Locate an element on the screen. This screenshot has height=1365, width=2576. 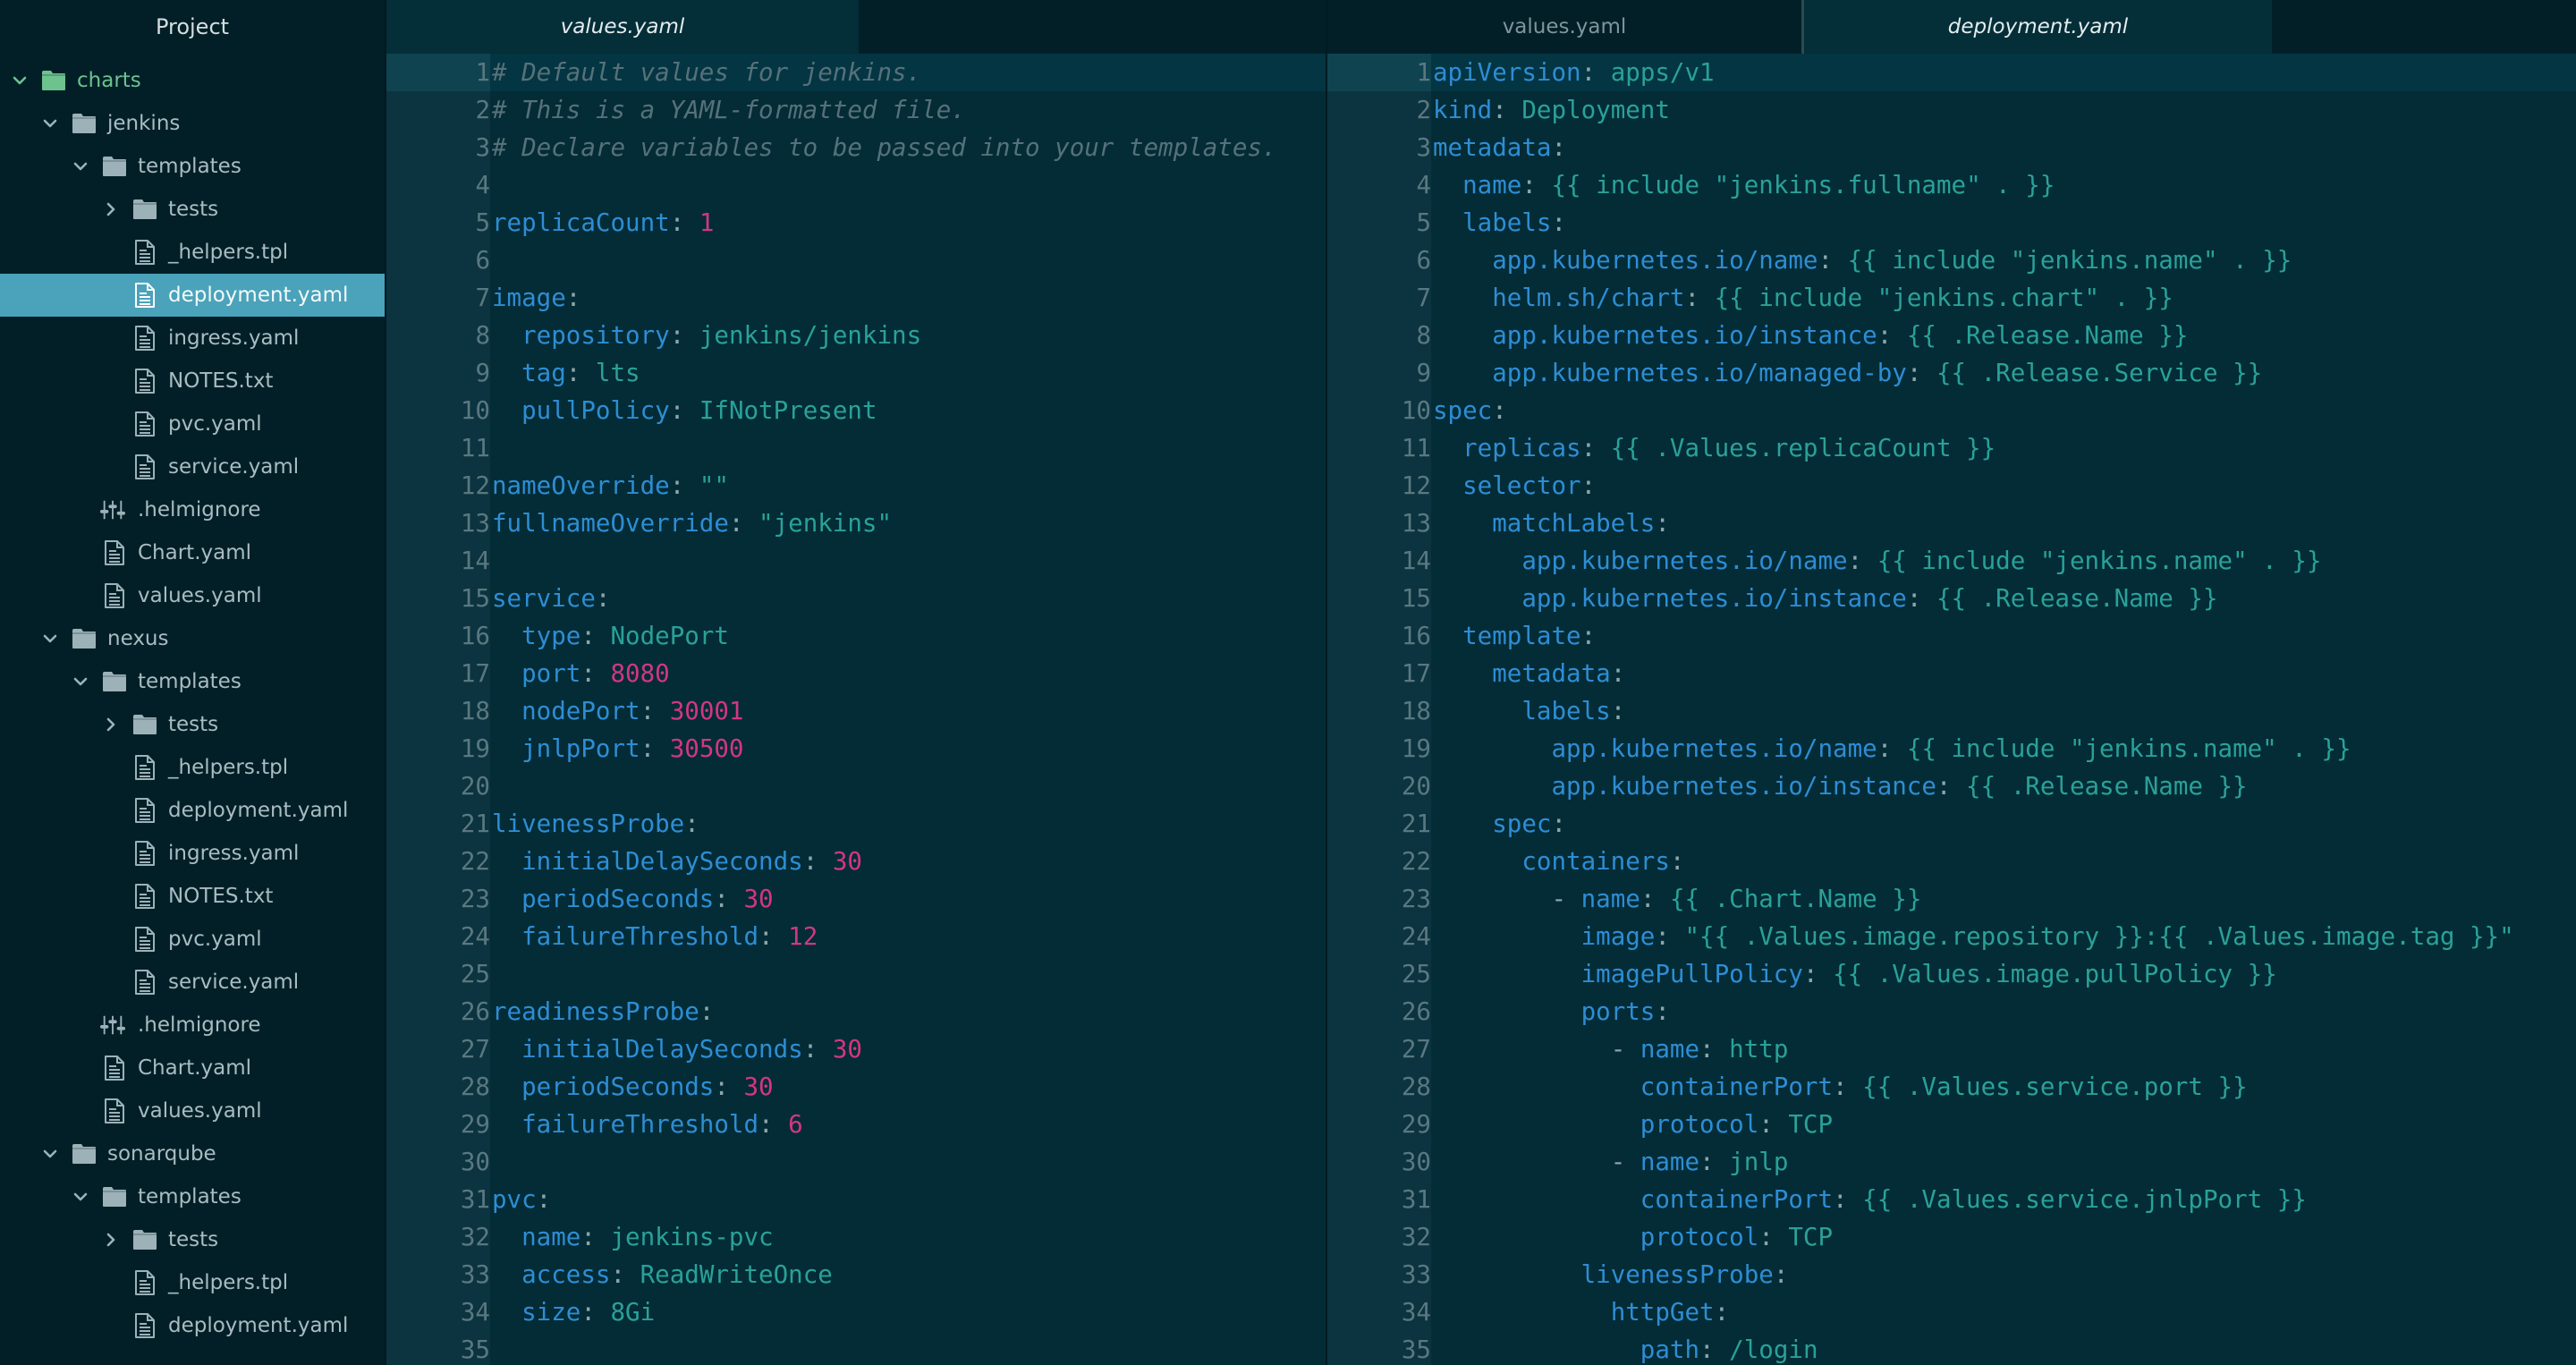
tree-file: .helmignore is located at coordinates (192, 1025).